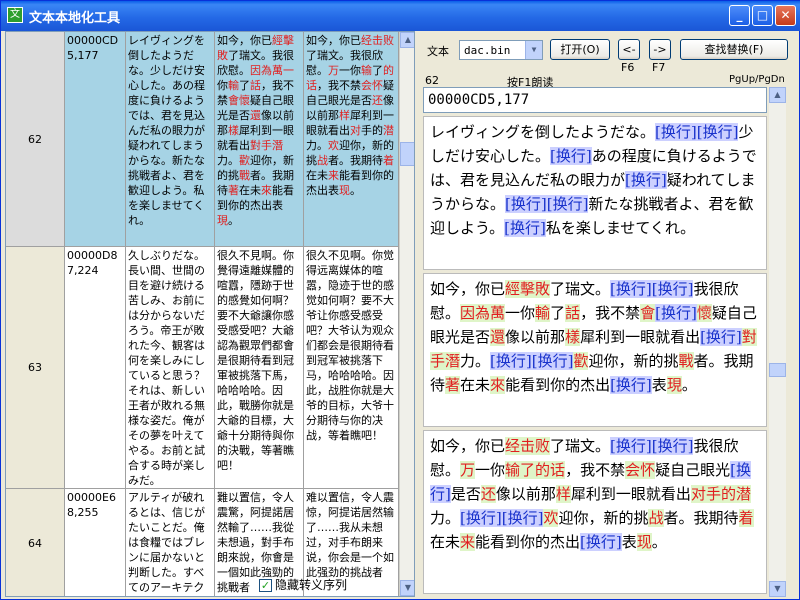  I want to click on title-bar: 文 文本本地化工具 _ □ ✕, so click(400, 16).